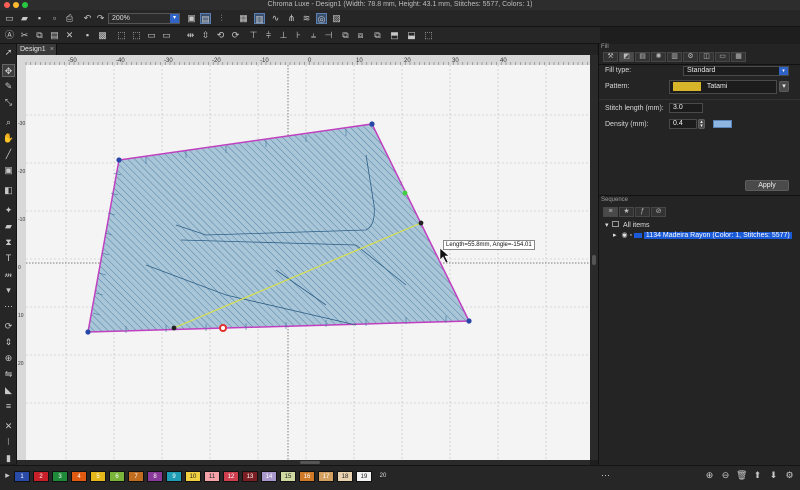 The image size is (800, 490). What do you see at coordinates (306, 18) in the screenshot?
I see `zigzag-view-icon: ≋` at bounding box center [306, 18].